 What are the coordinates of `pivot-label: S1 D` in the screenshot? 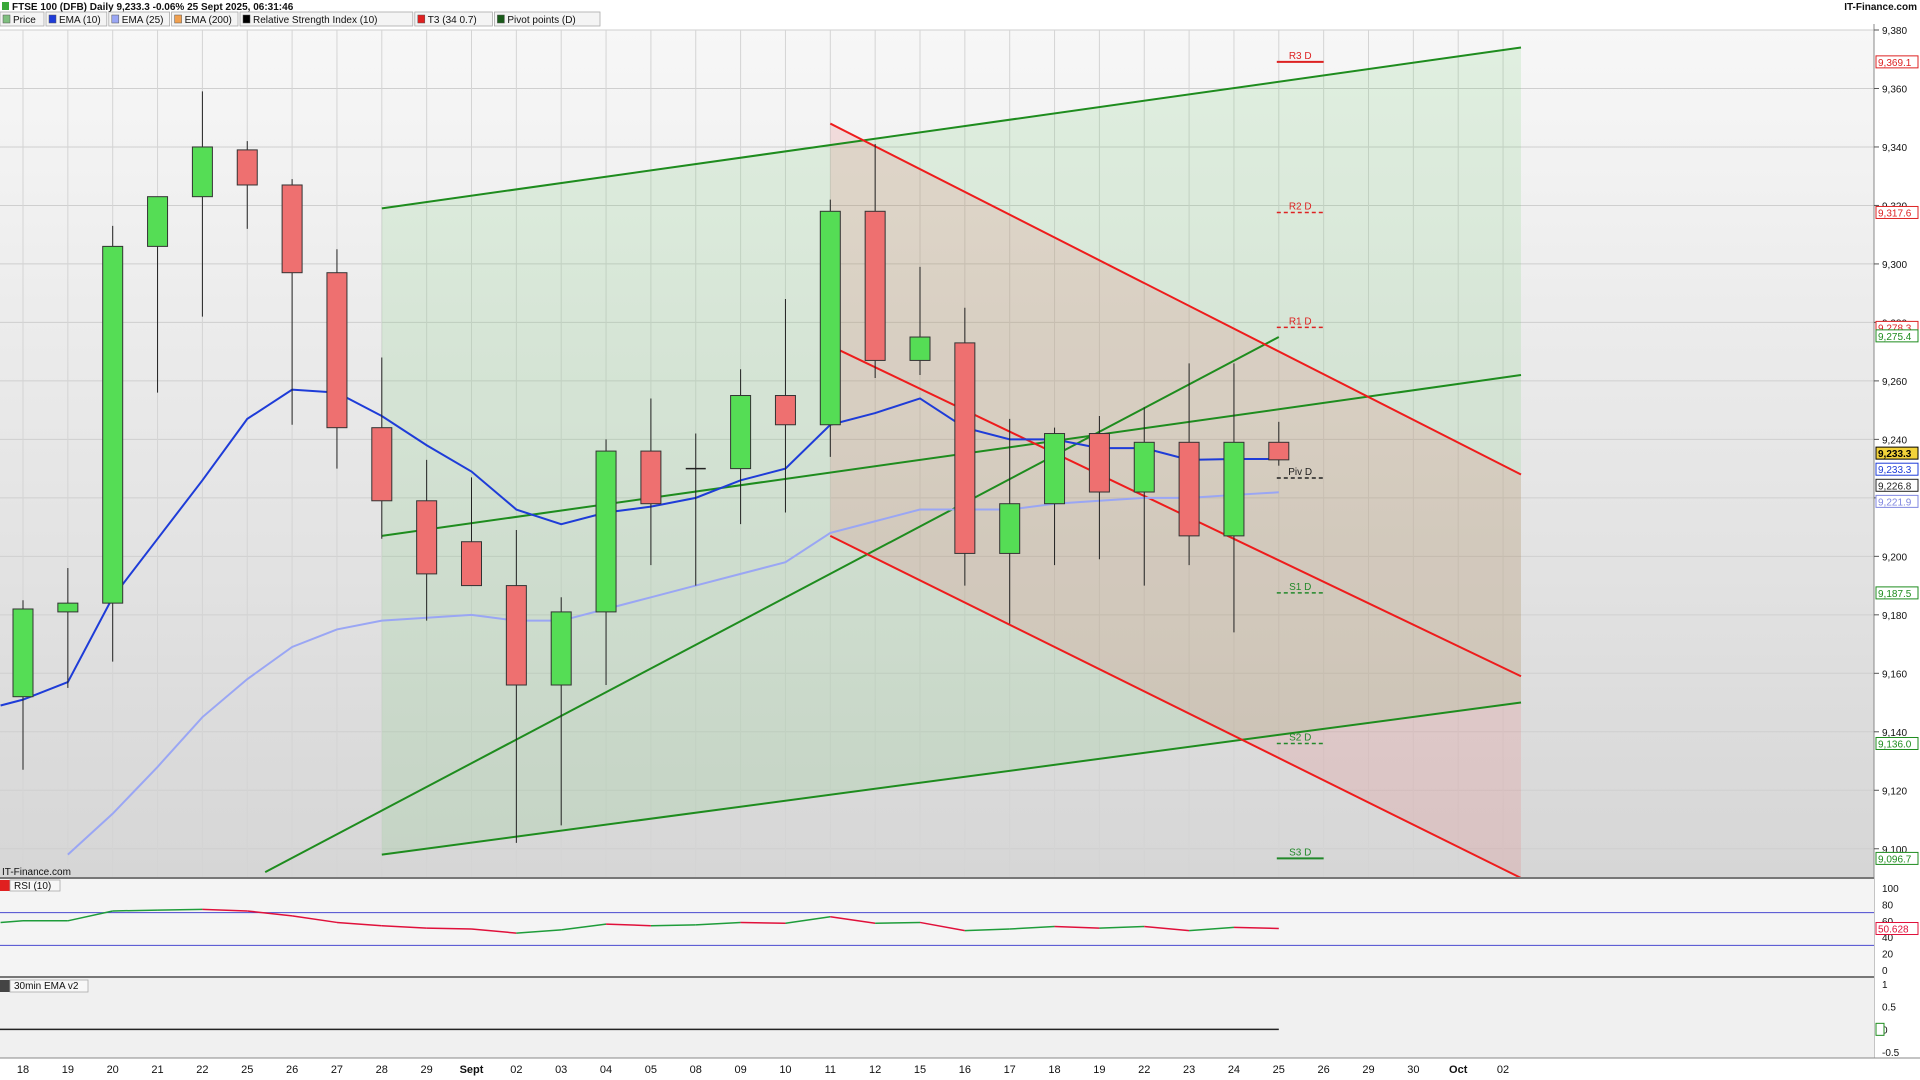 It's located at (1300, 587).